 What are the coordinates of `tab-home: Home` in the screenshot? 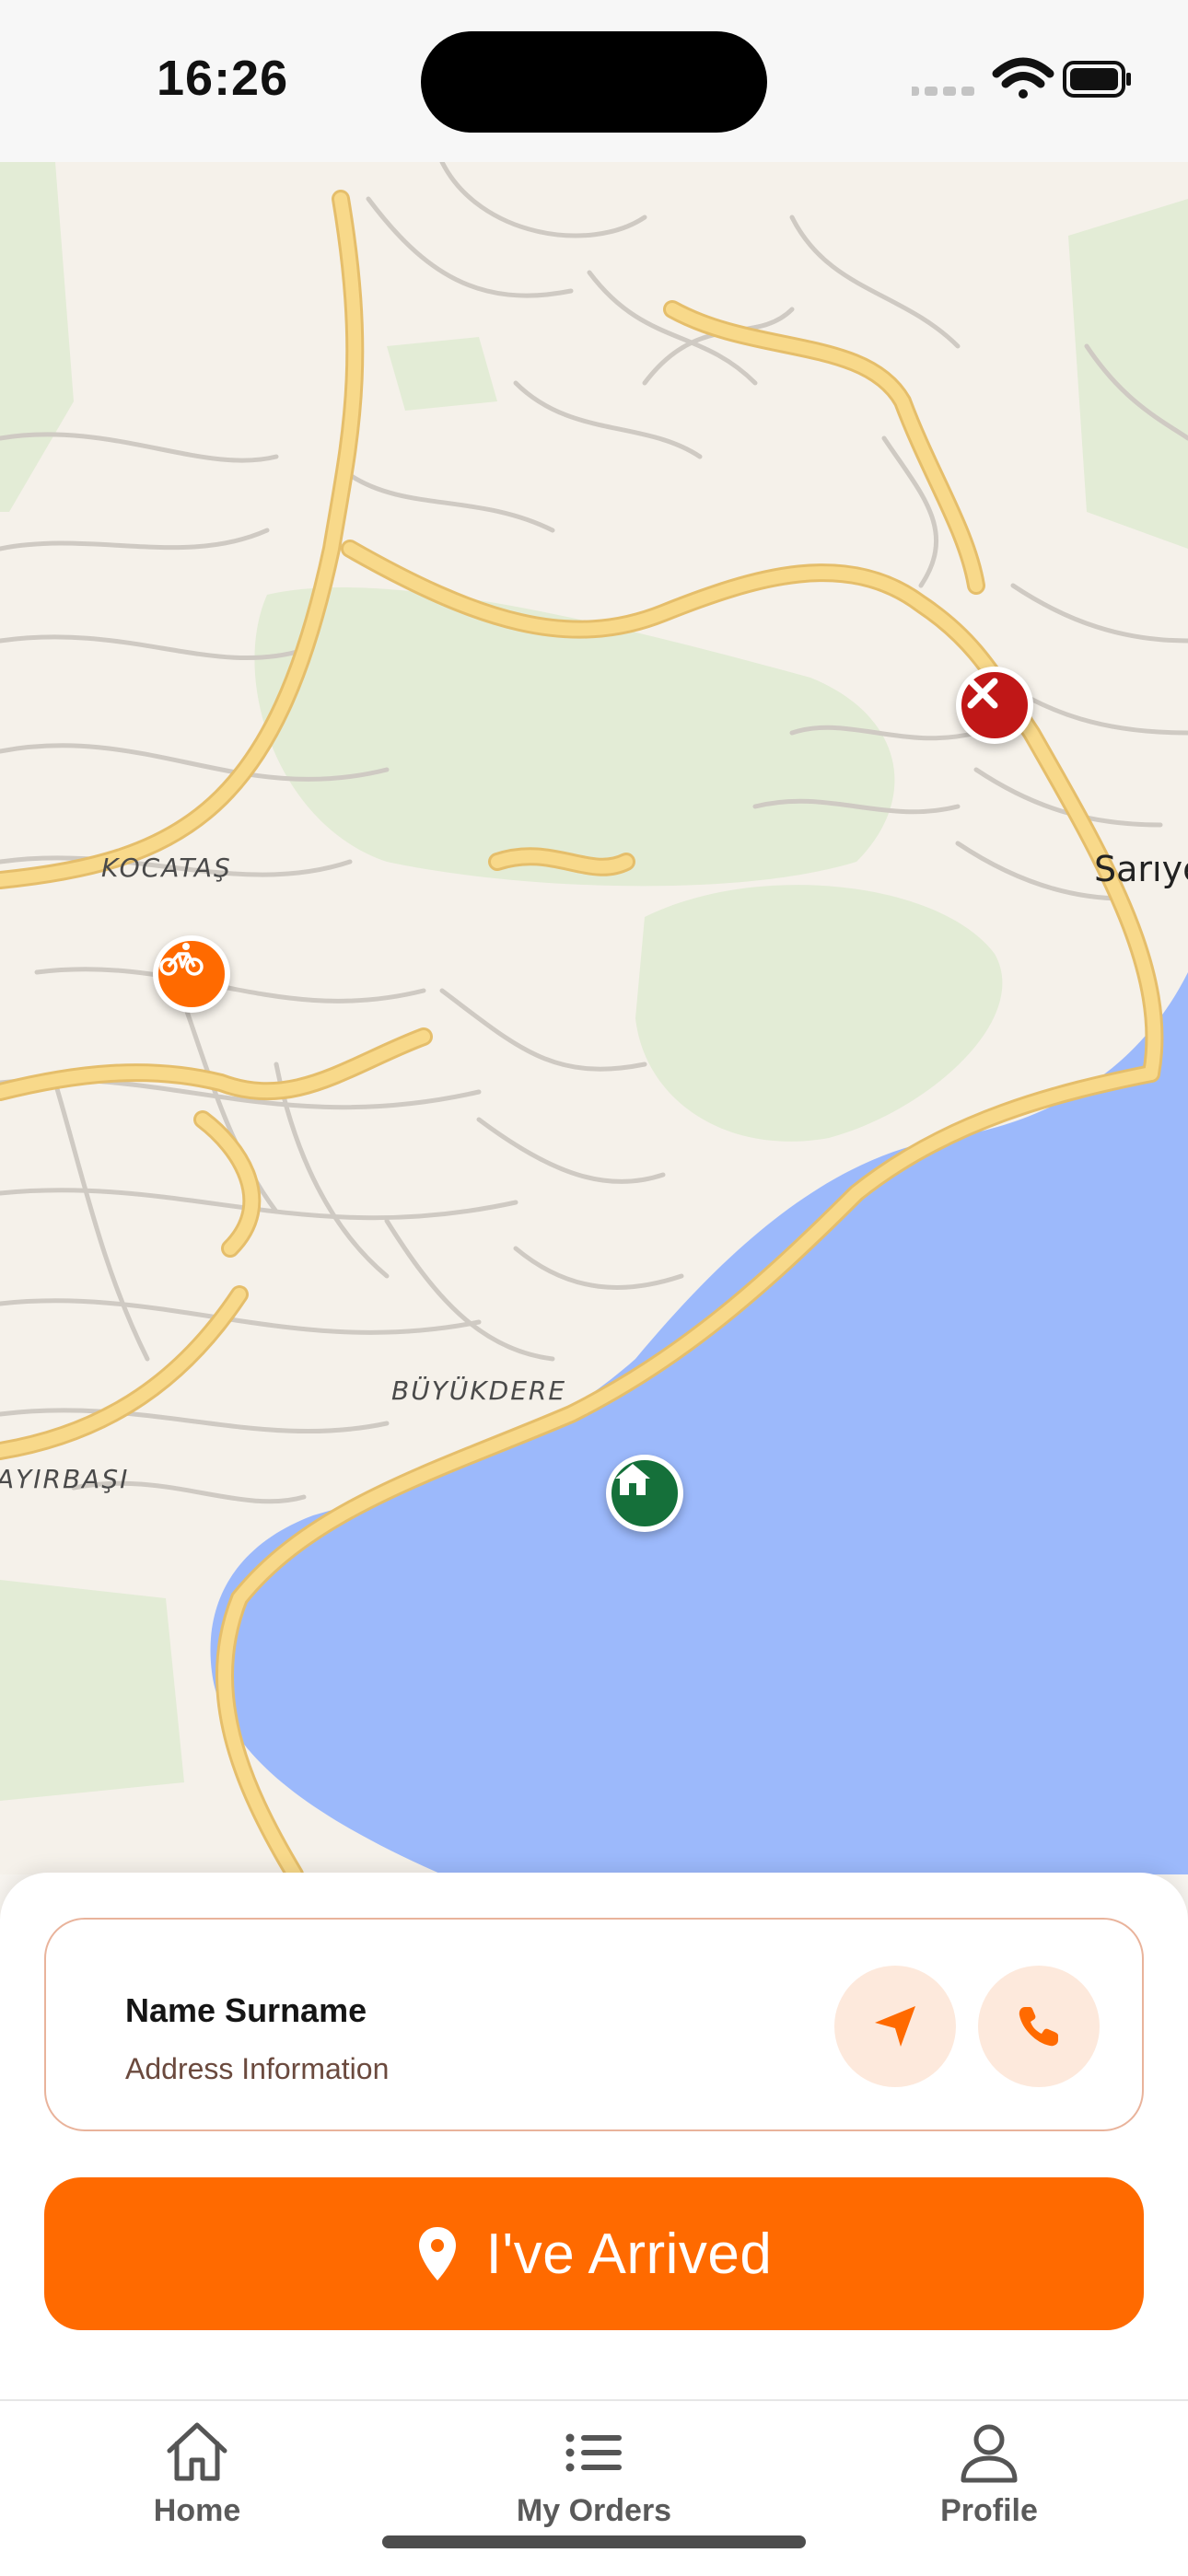 It's located at (197, 2483).